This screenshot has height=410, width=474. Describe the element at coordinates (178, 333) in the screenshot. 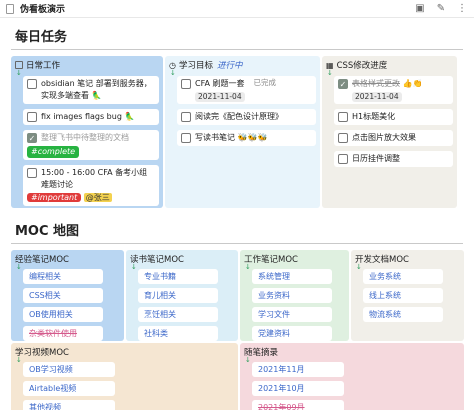

I see `moc-link: 社科类` at that location.